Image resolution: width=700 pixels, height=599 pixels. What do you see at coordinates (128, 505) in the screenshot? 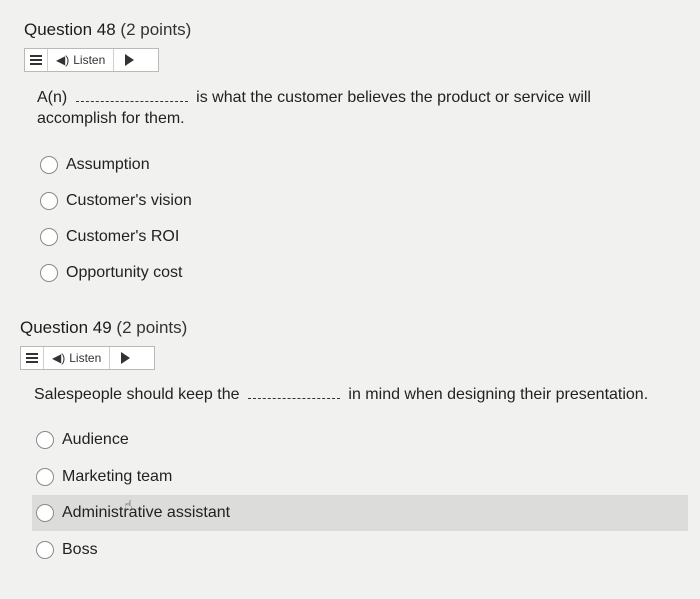
I see `hand-cursor-icon: ☝` at bounding box center [128, 505].